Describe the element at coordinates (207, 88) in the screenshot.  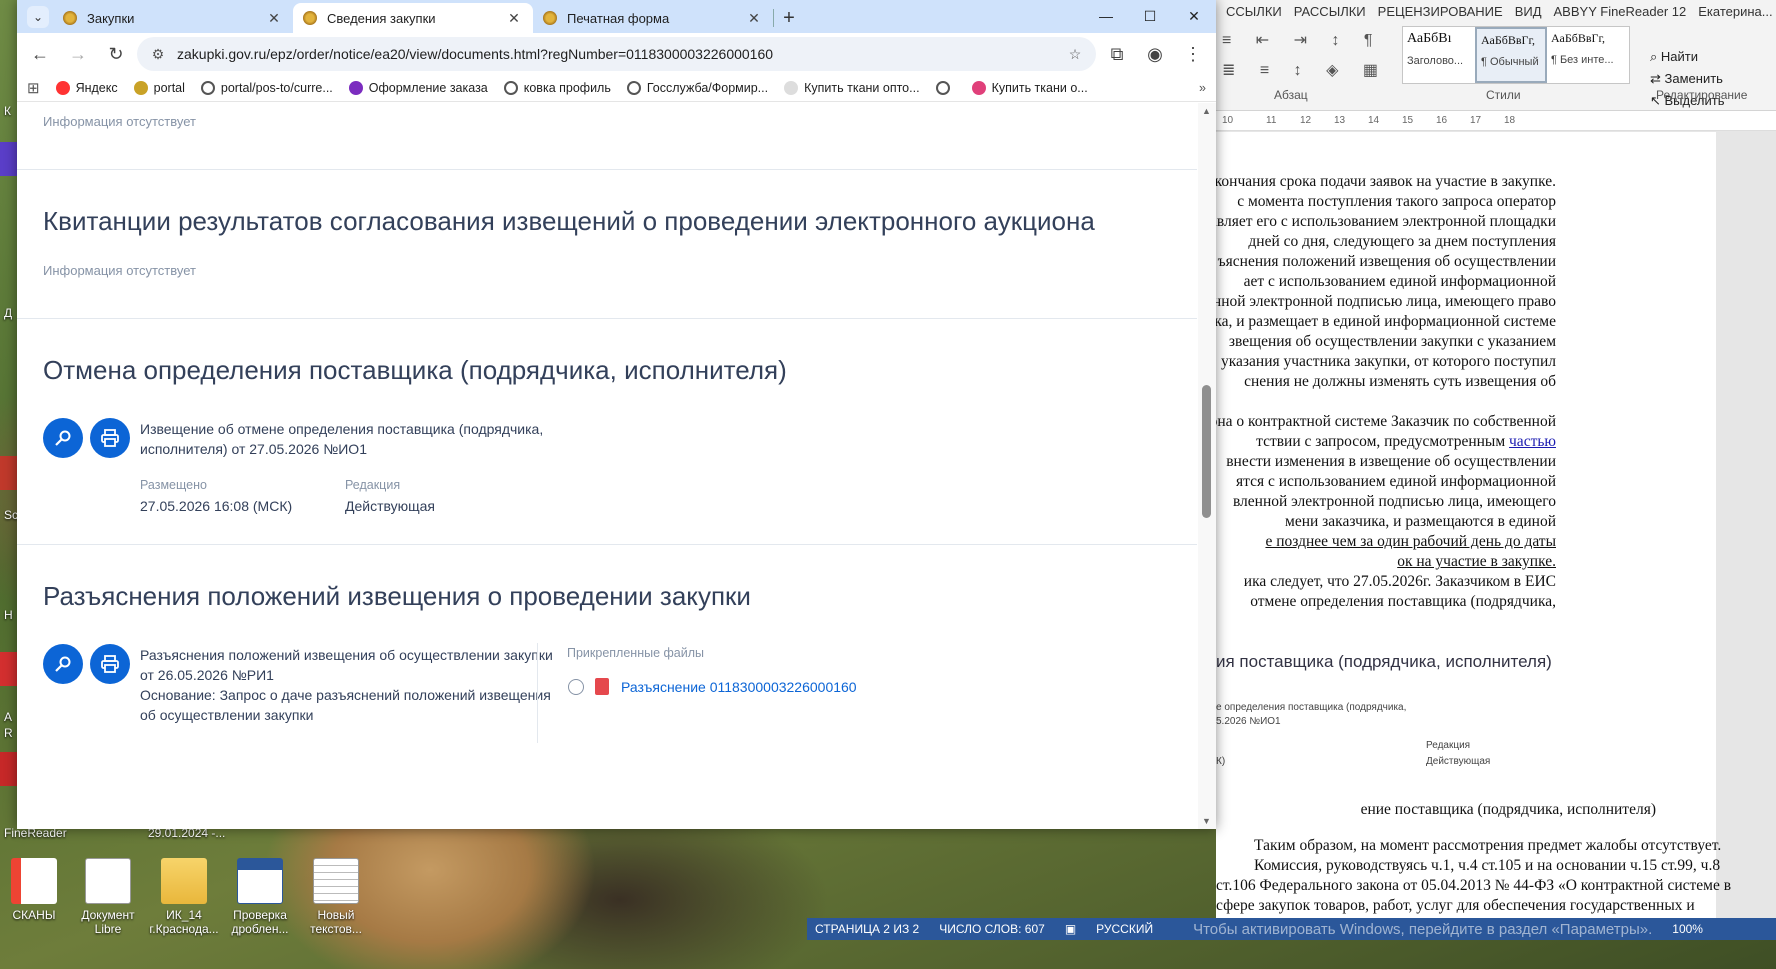
I see `globe-icon` at that location.